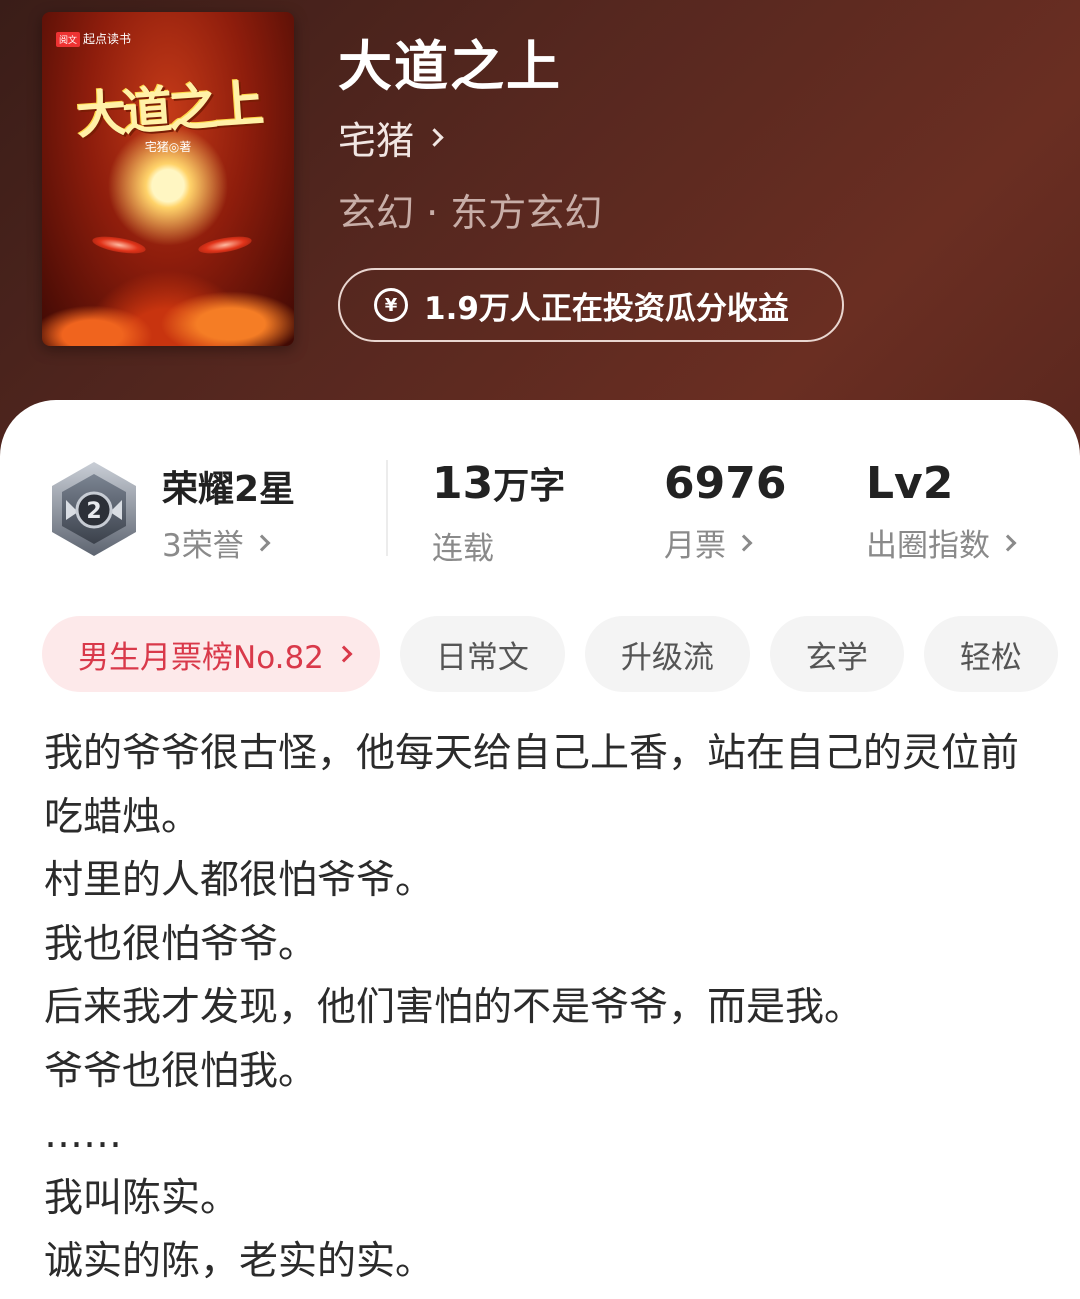  I want to click on synopsis-line: 后来我才发现，他们害怕的不是爷爷，而是我。, so click(454, 1007).